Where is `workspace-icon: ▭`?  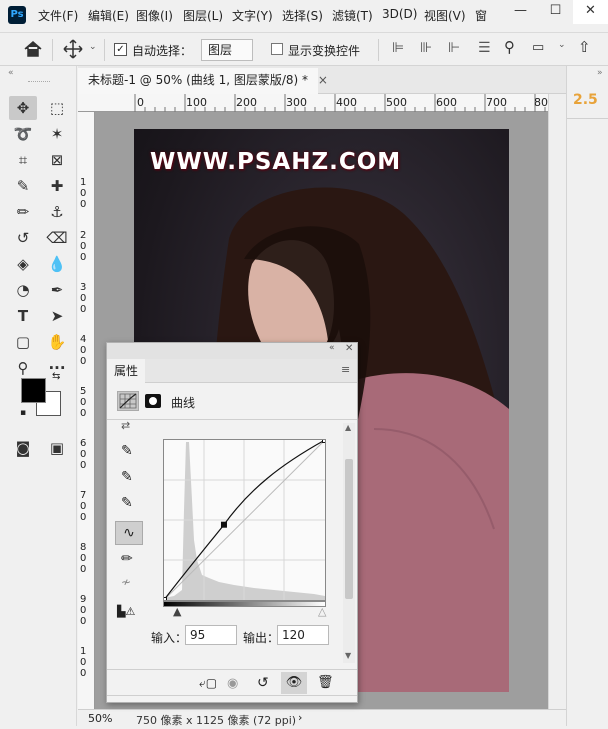 workspace-icon: ▭ is located at coordinates (538, 47).